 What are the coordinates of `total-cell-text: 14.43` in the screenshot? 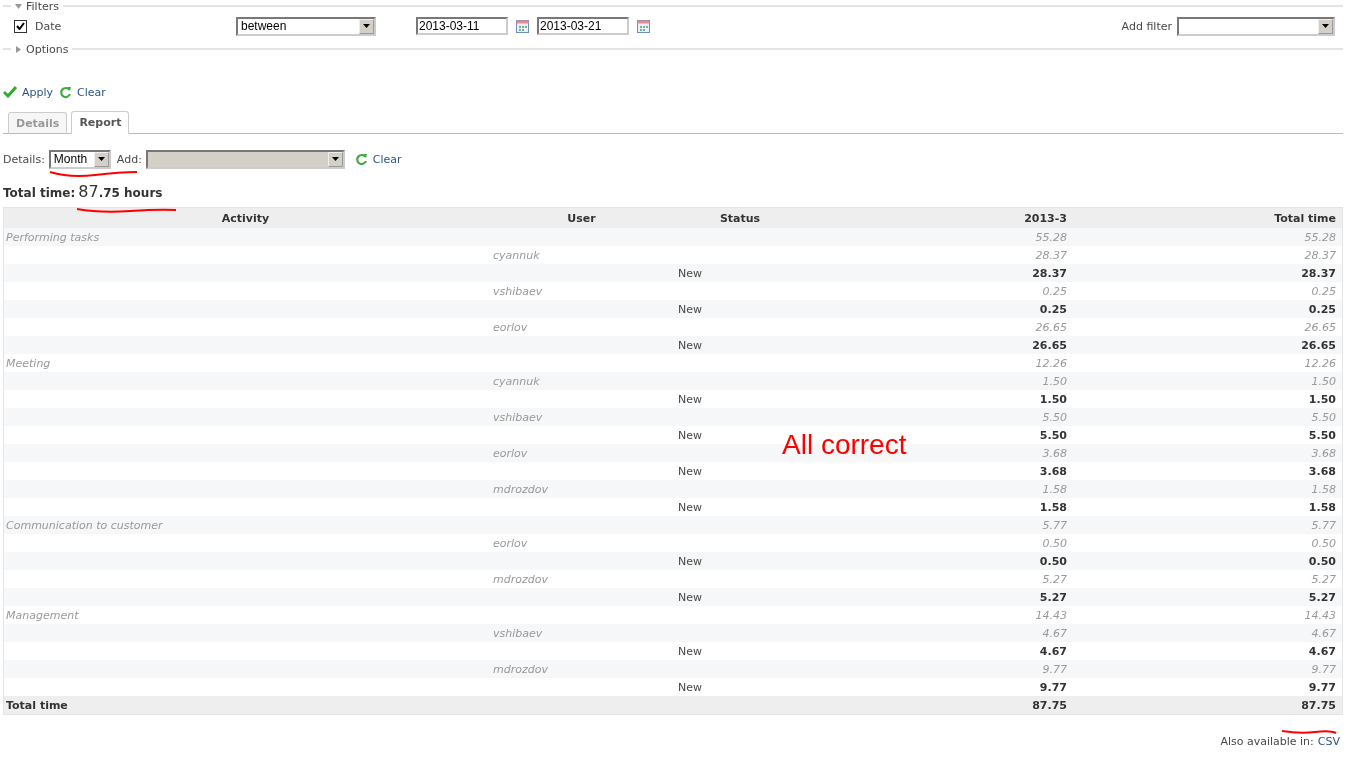 It's located at (1320, 615).